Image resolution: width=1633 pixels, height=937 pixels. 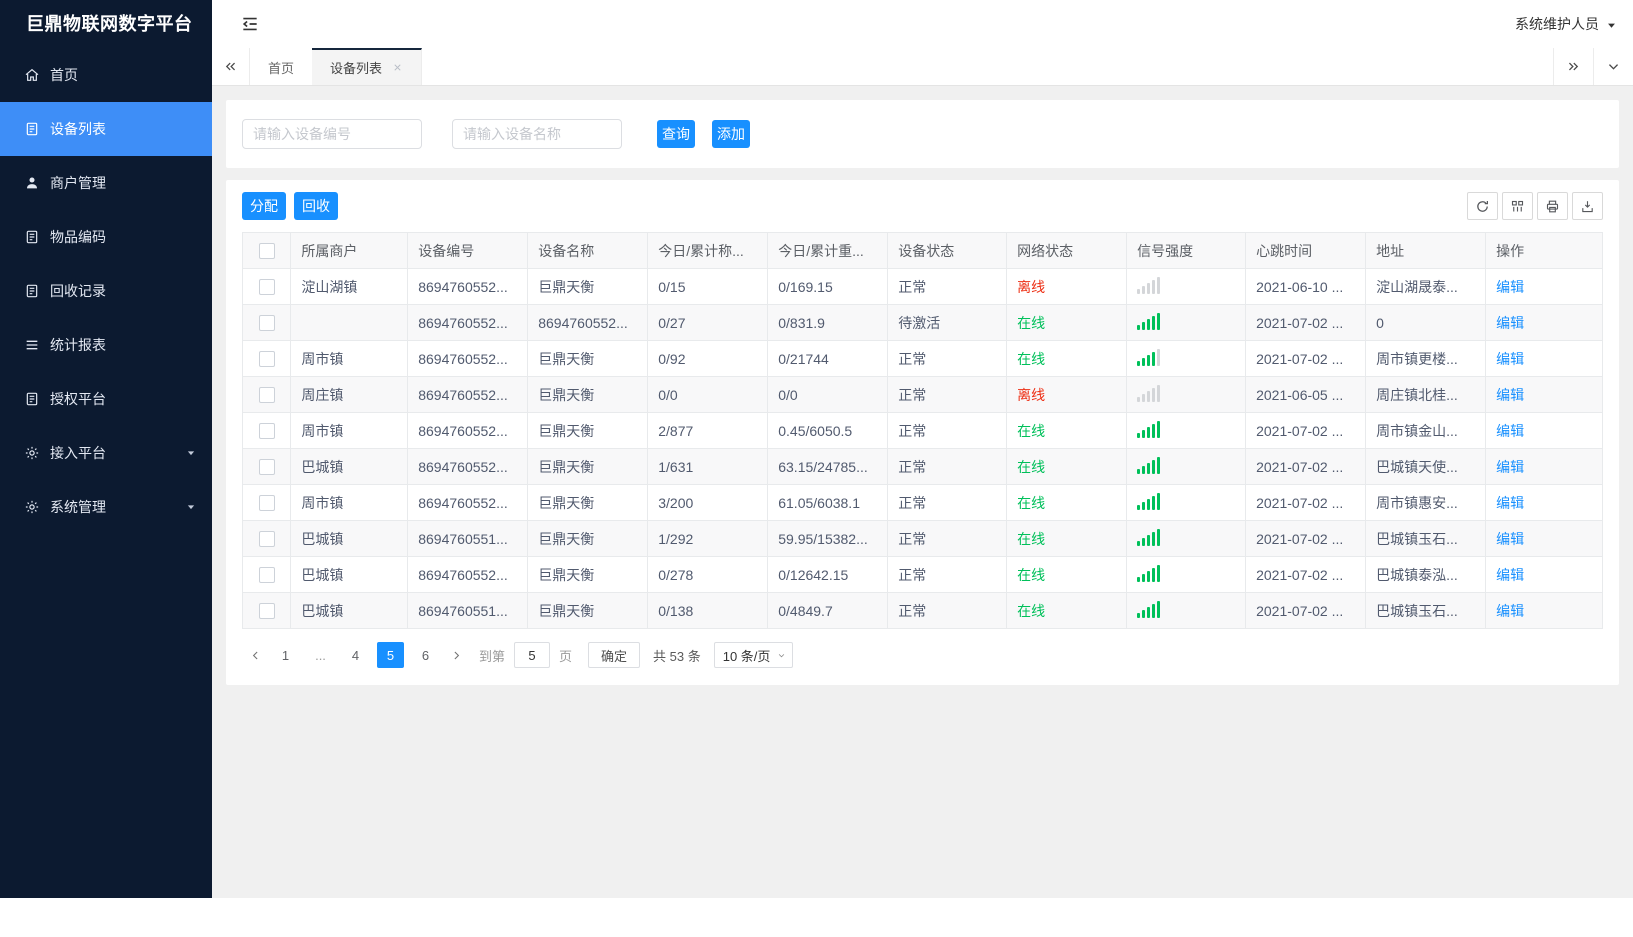 What do you see at coordinates (106, 399) in the screenshot?
I see `sidebar-item-authorization-platform: 授权平台` at bounding box center [106, 399].